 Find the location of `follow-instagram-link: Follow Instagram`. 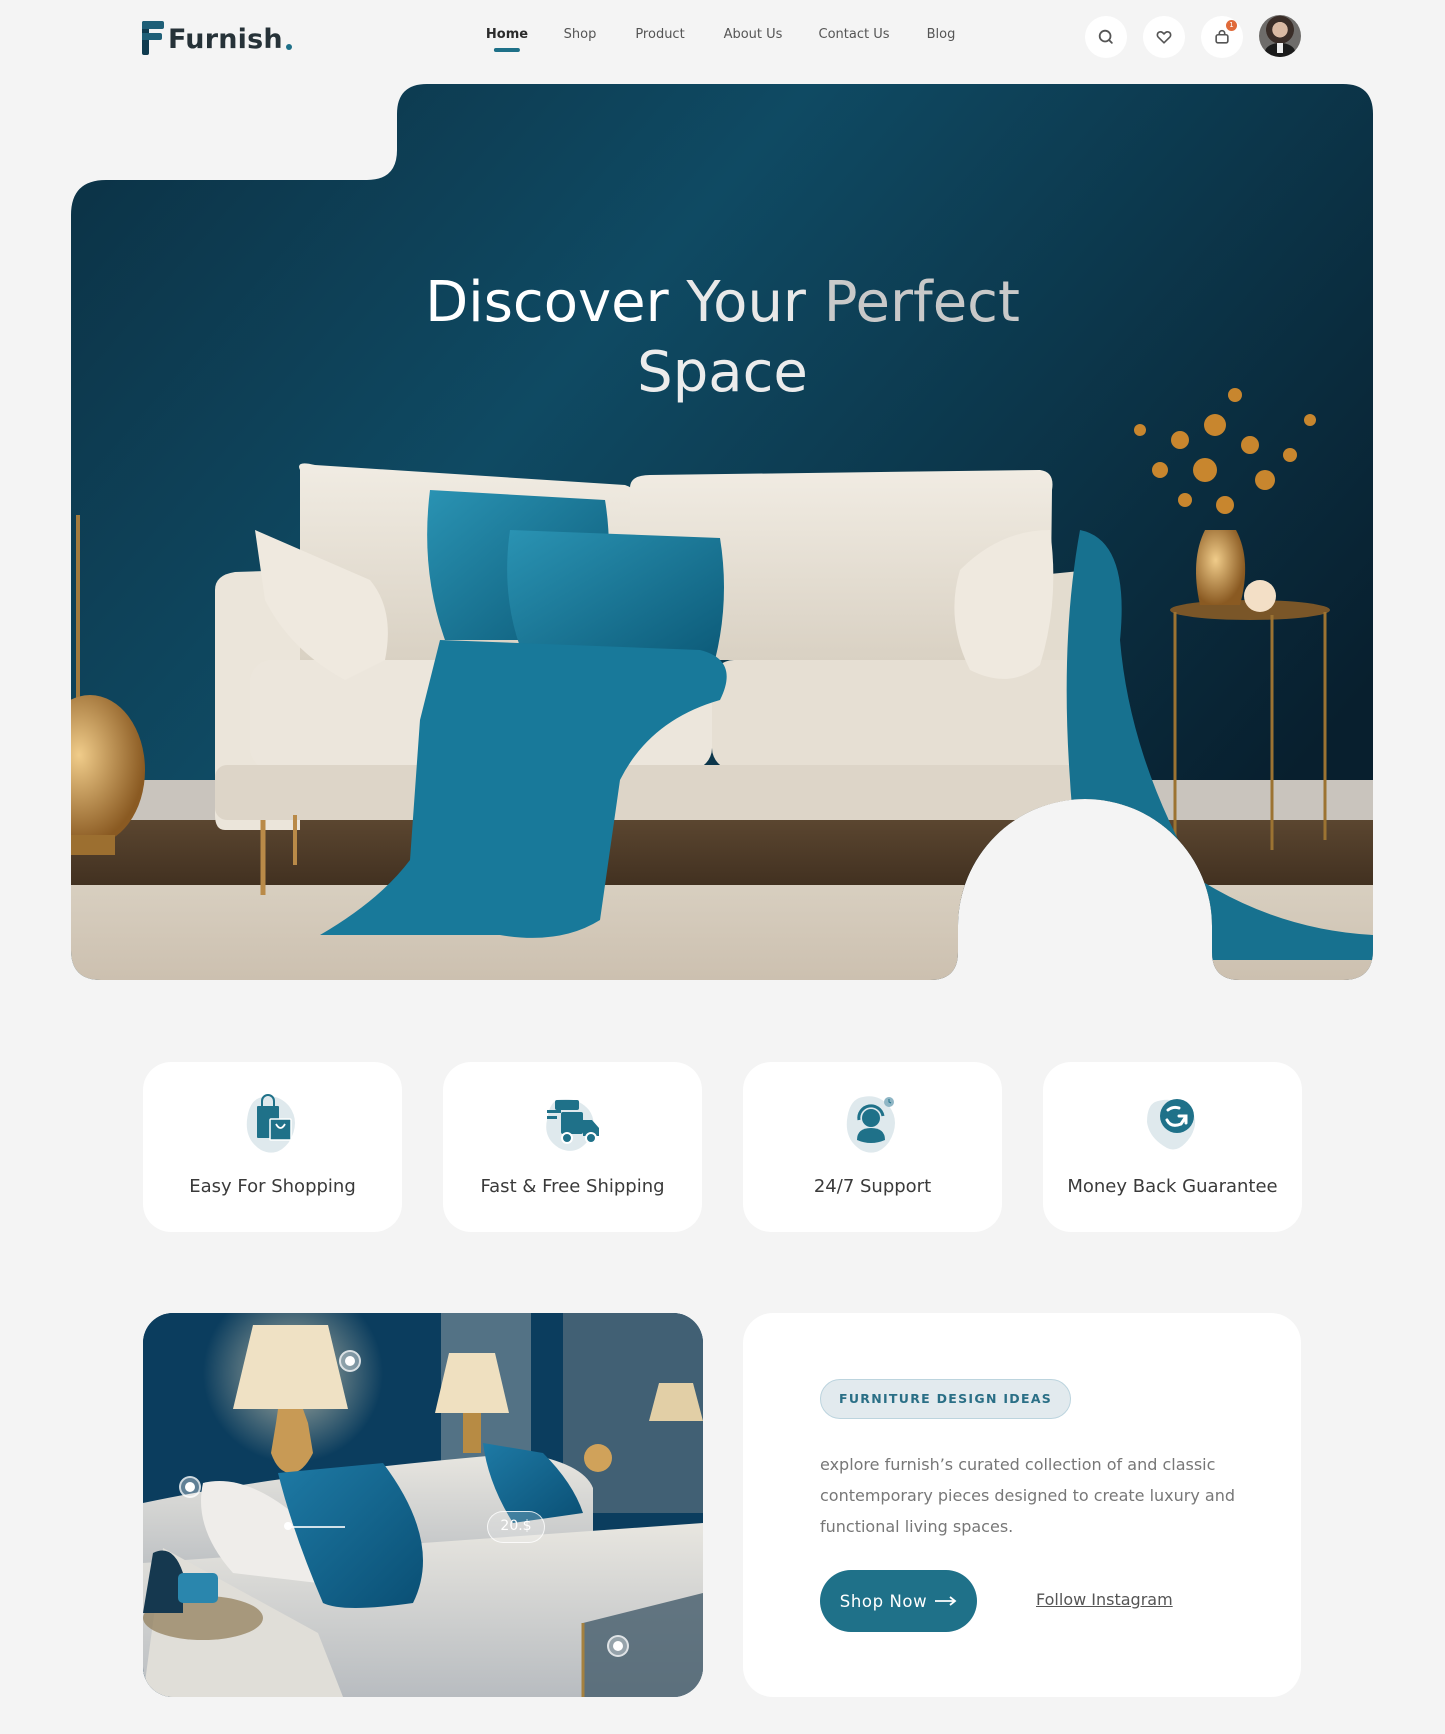

follow-instagram-link: Follow Instagram is located at coordinates (1104, 1599).